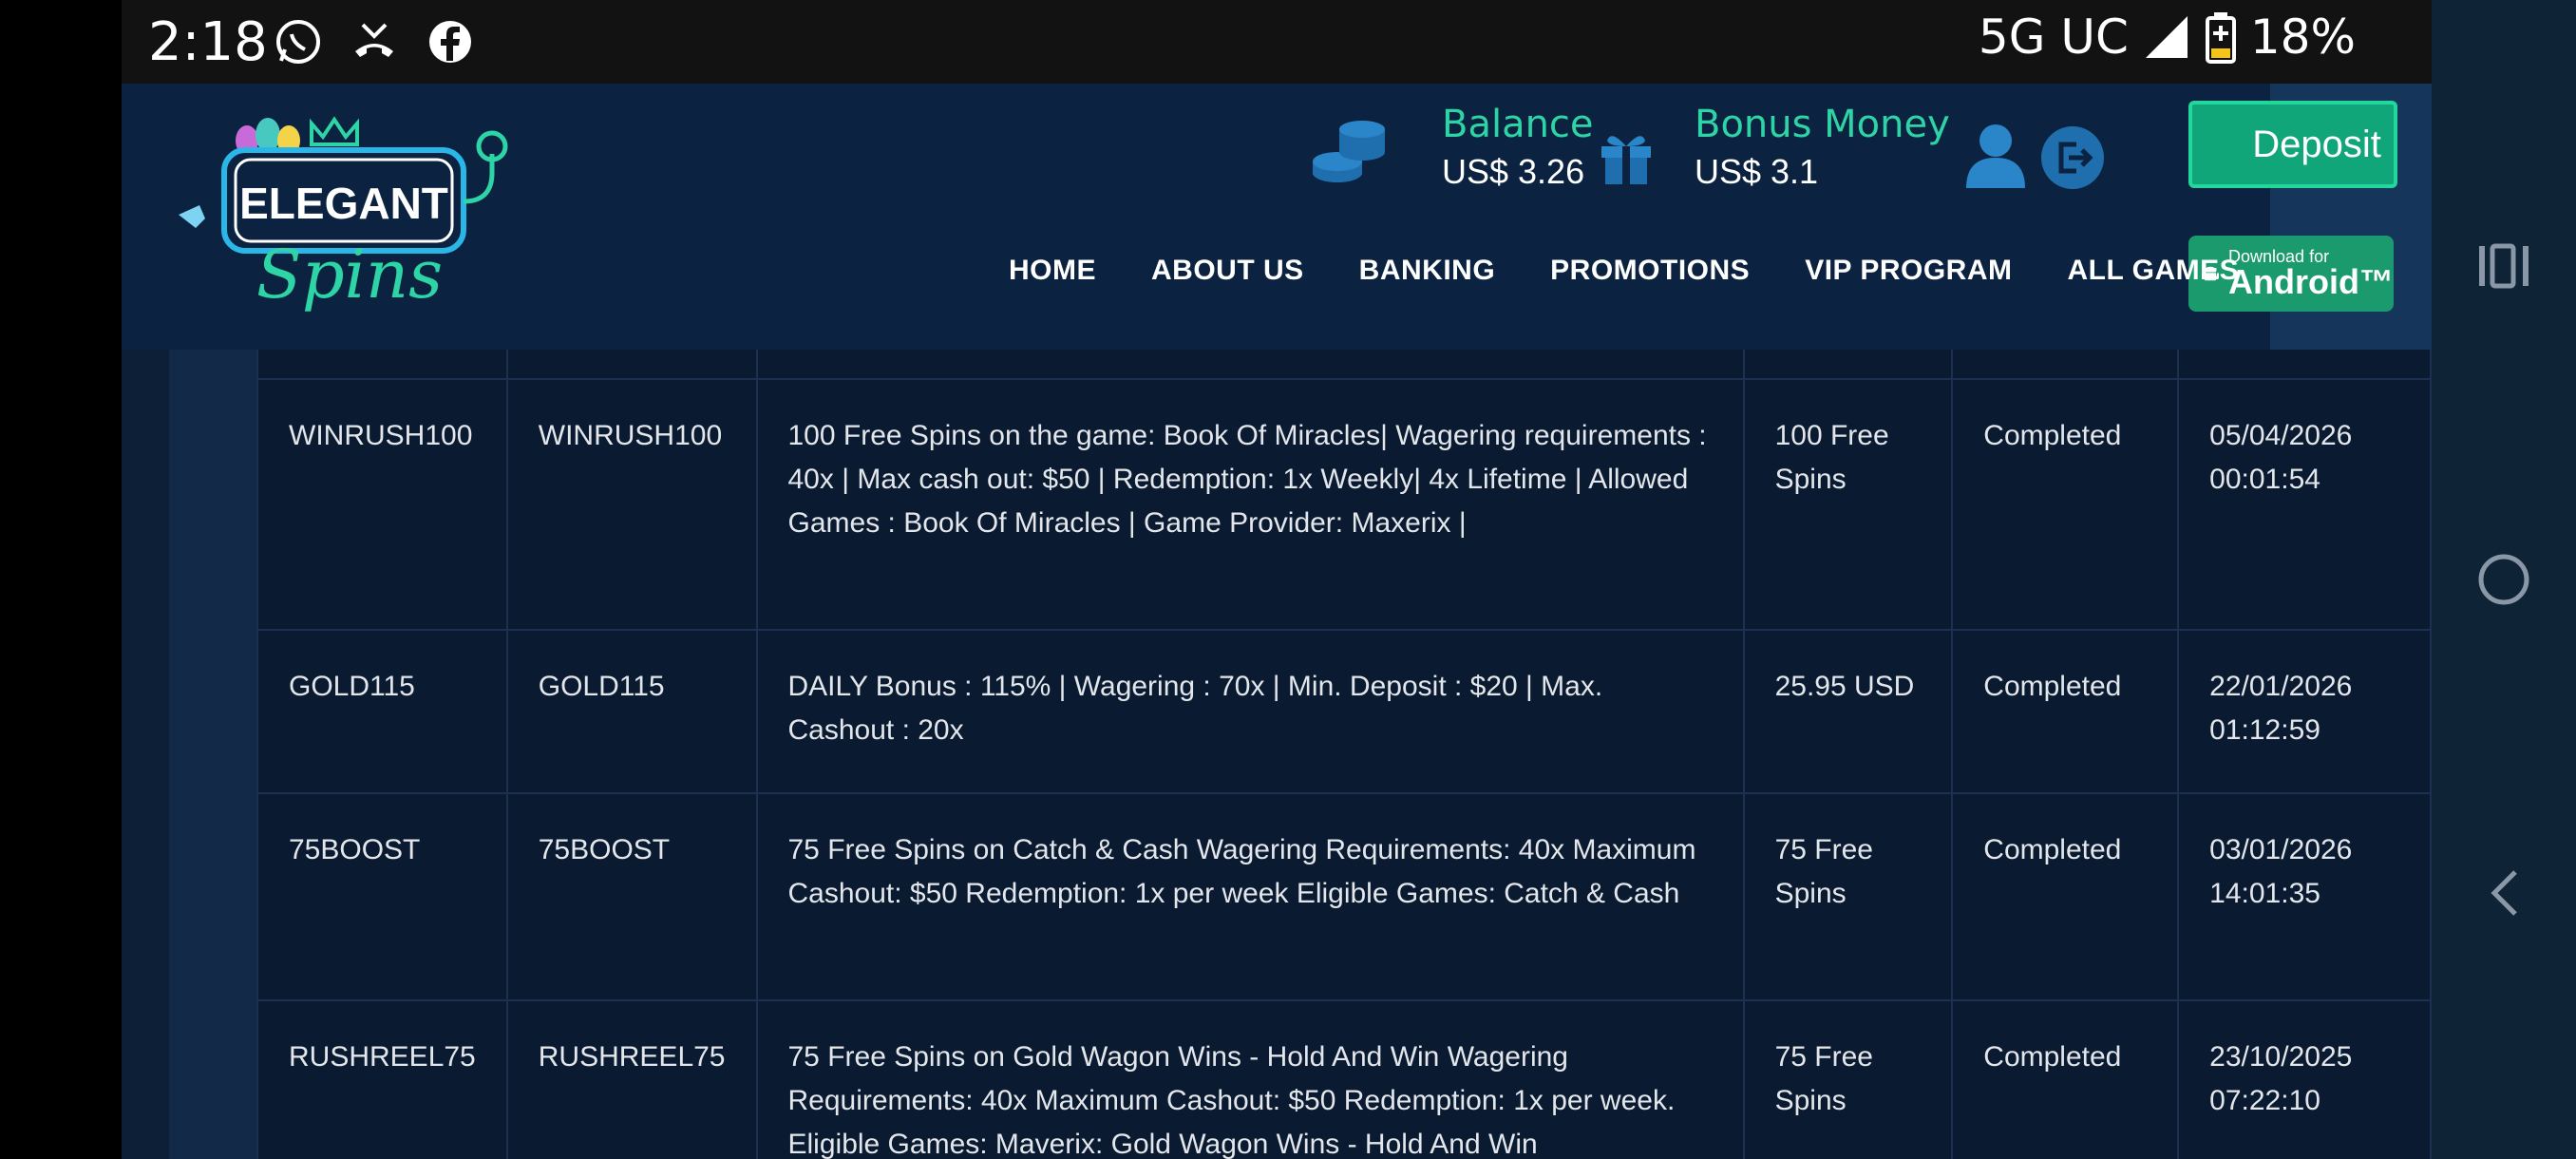 Image resolution: width=2576 pixels, height=1159 pixels. What do you see at coordinates (1518, 147) in the screenshot?
I see `balance-block: Balance US$ 3.26` at bounding box center [1518, 147].